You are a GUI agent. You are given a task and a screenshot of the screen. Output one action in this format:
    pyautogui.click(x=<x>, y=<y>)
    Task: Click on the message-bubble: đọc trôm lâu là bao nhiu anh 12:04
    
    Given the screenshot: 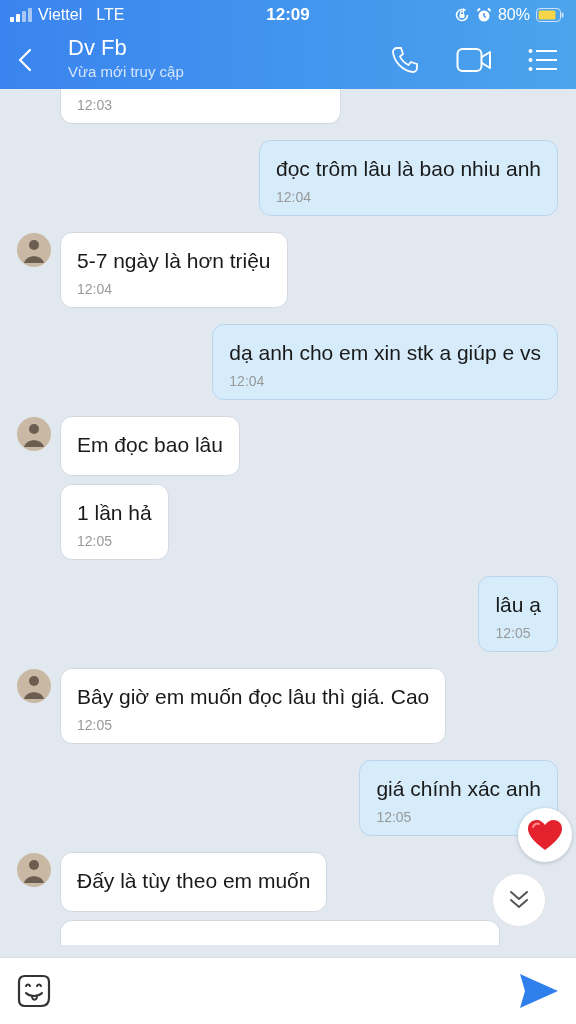 What is the action you would take?
    pyautogui.click(x=408, y=178)
    